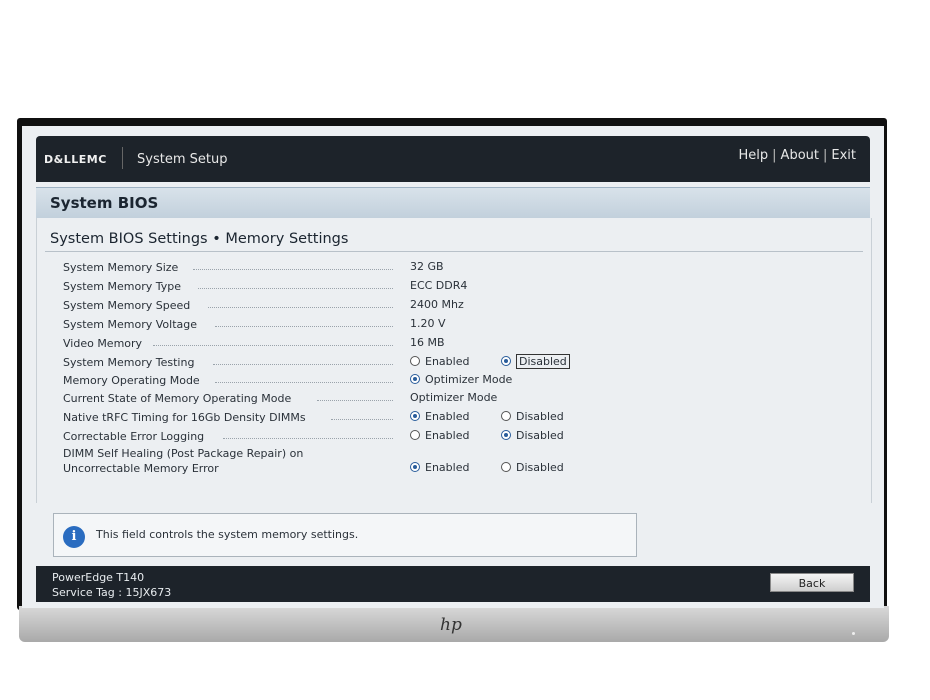 The image size is (930, 700). Describe the element at coordinates (122, 158) in the screenshot. I see `brand-divider` at that location.